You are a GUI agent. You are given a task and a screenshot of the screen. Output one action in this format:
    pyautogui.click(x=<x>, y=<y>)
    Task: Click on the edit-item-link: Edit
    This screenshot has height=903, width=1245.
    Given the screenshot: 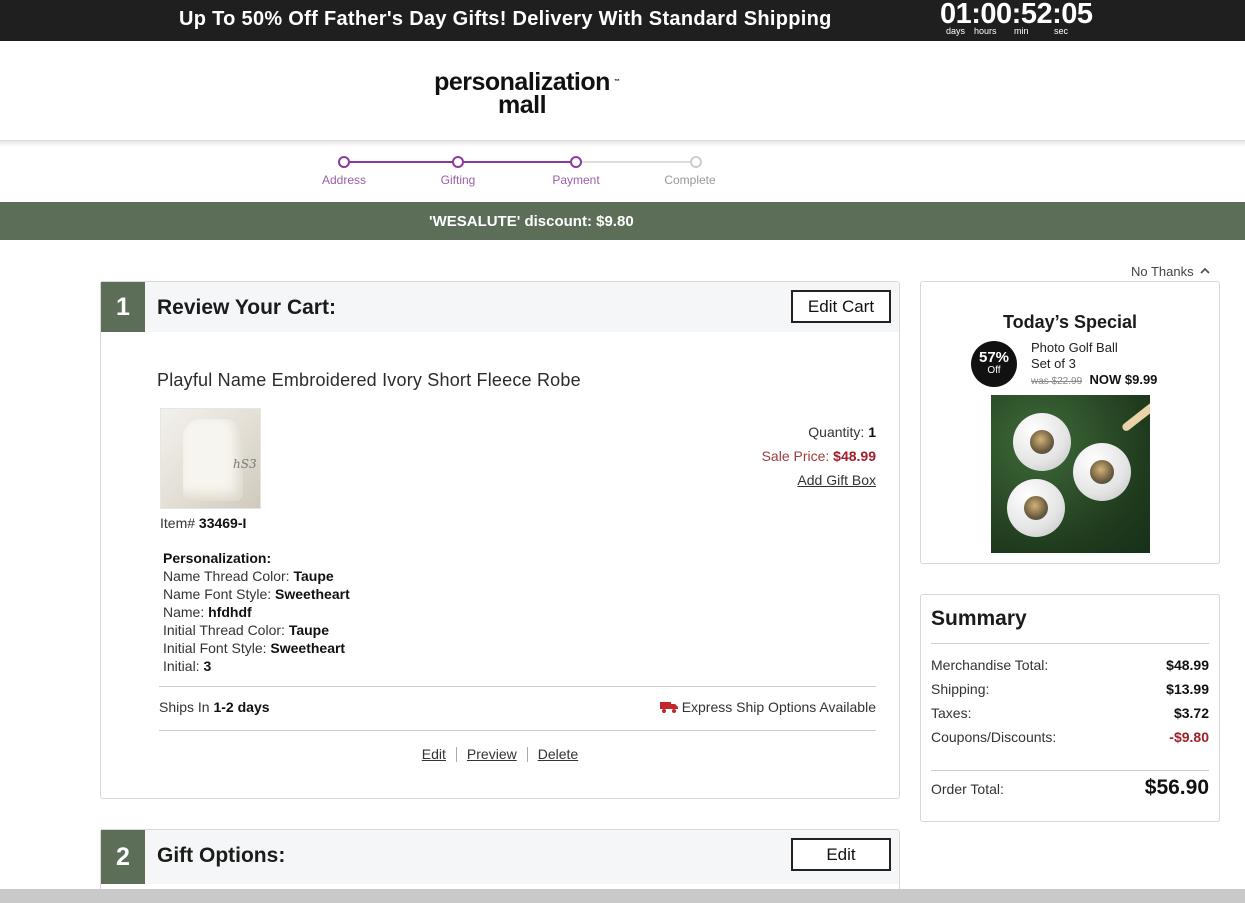 What is the action you would take?
    pyautogui.click(x=434, y=754)
    